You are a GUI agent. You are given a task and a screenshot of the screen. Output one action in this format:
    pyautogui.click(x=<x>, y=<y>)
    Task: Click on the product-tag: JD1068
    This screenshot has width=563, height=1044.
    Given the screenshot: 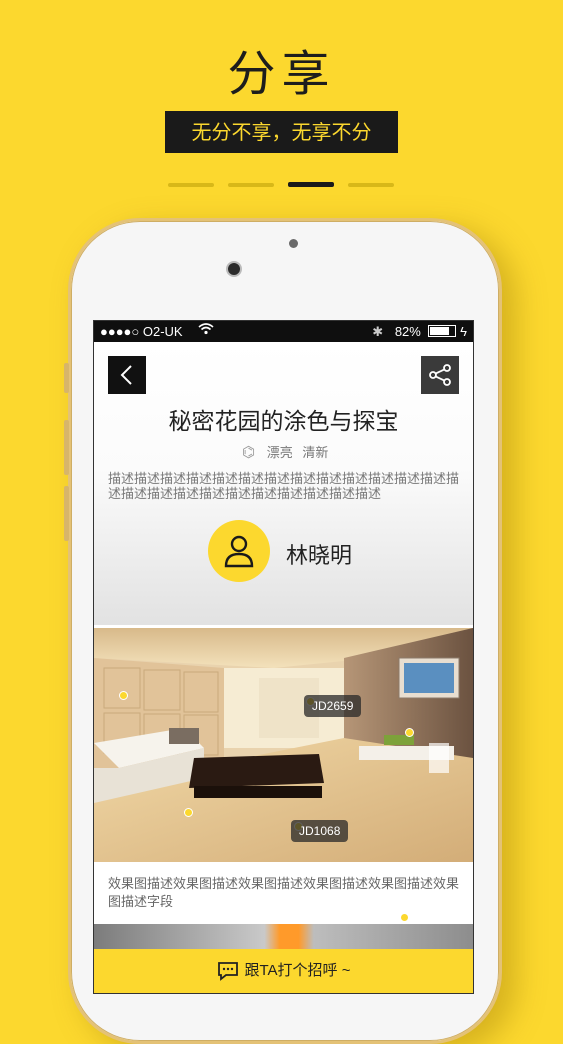 What is the action you would take?
    pyautogui.click(x=320, y=831)
    